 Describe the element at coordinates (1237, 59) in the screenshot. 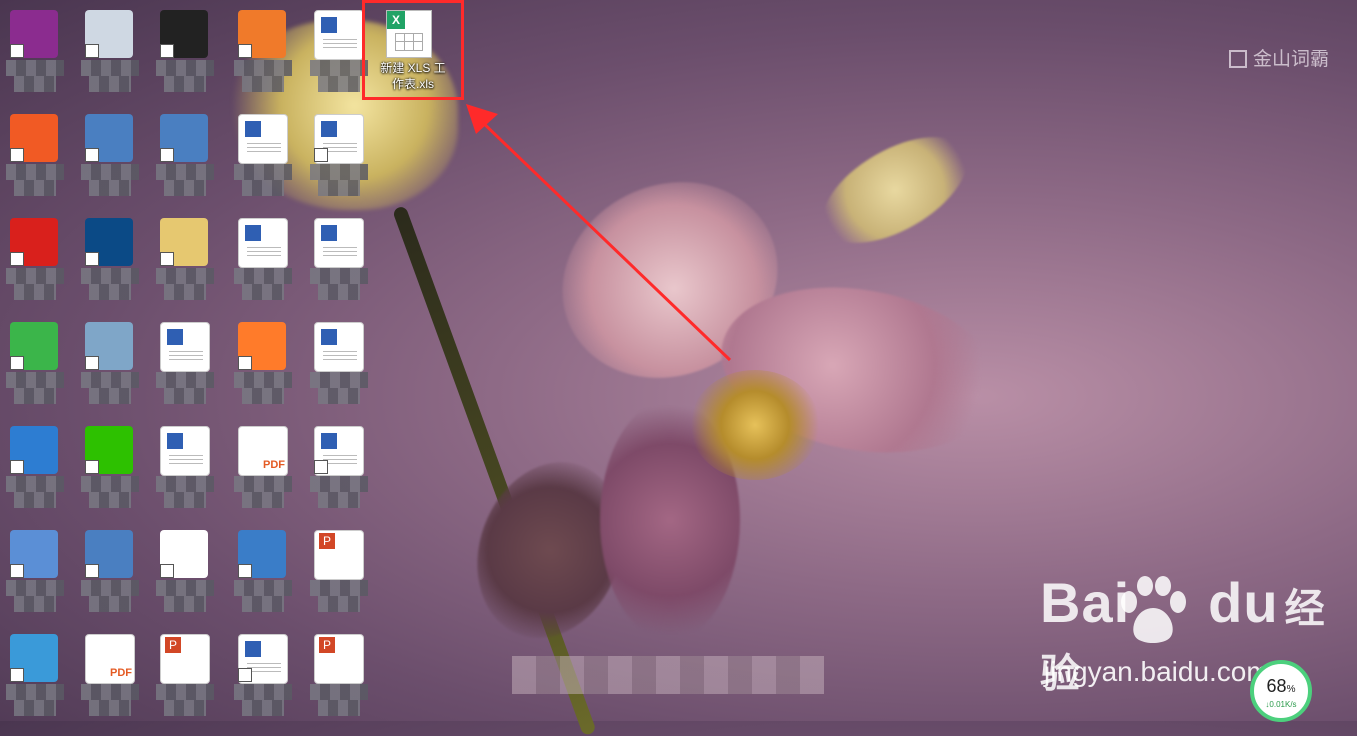

I see `kingsoft-logo-icon` at that location.